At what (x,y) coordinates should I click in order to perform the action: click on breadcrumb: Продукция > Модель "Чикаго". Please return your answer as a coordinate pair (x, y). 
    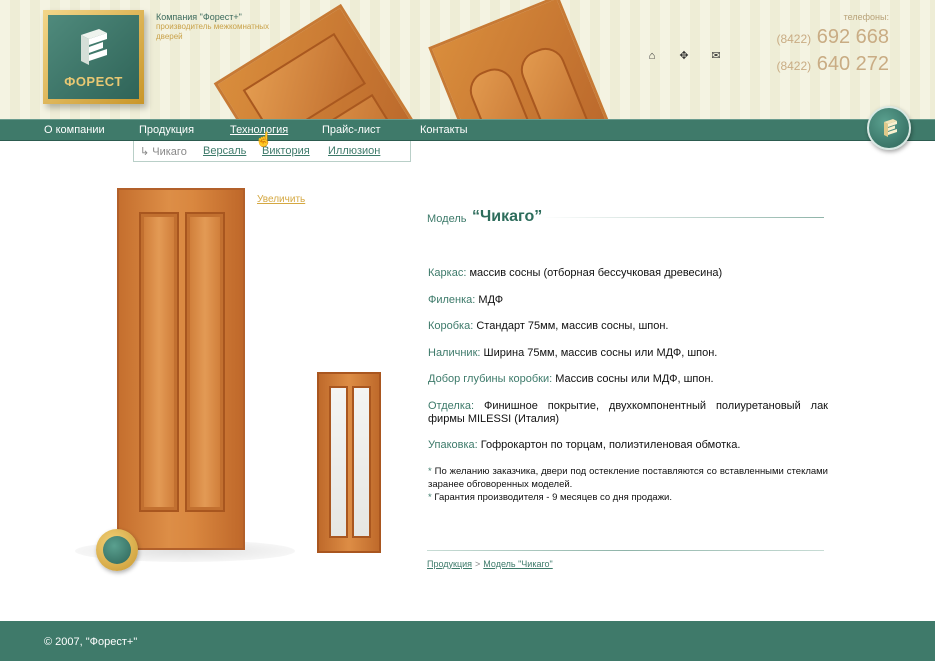
    Looking at the image, I should click on (490, 564).